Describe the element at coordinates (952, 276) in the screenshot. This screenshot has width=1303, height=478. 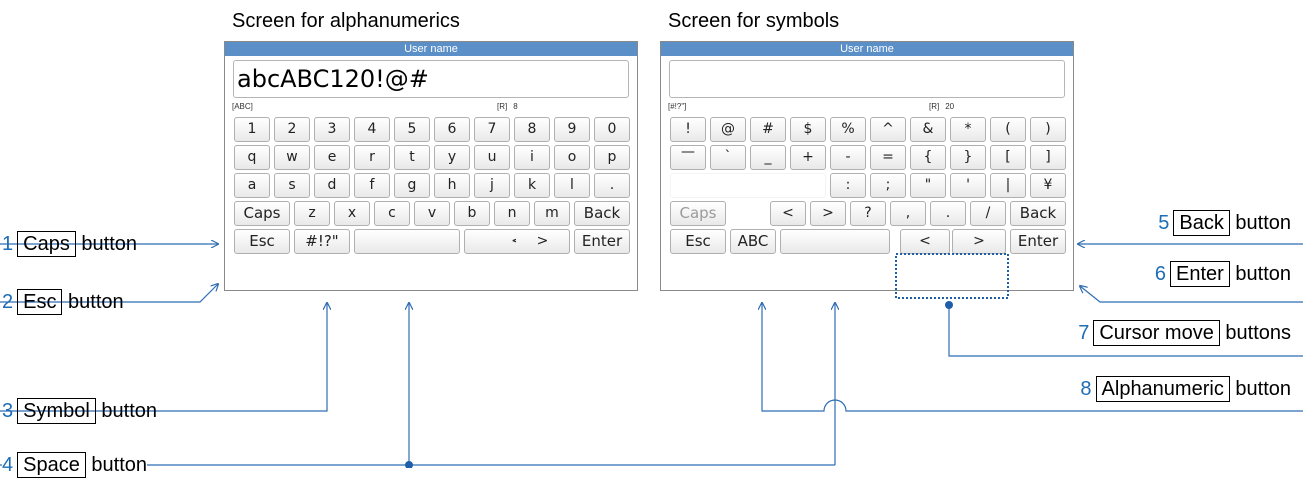
I see `cursor-highlight-box` at that location.